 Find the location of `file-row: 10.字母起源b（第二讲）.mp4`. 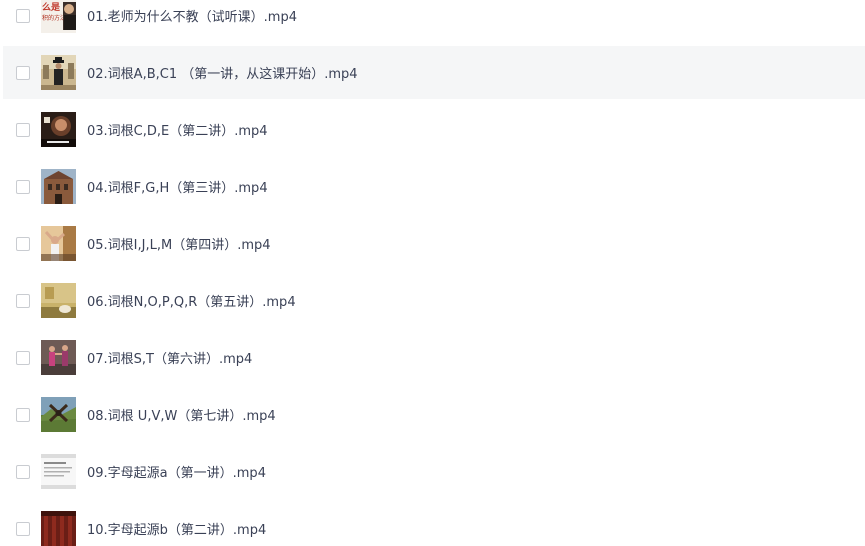

file-row: 10.字母起源b（第二讲）.mp4 is located at coordinates (434, 524).